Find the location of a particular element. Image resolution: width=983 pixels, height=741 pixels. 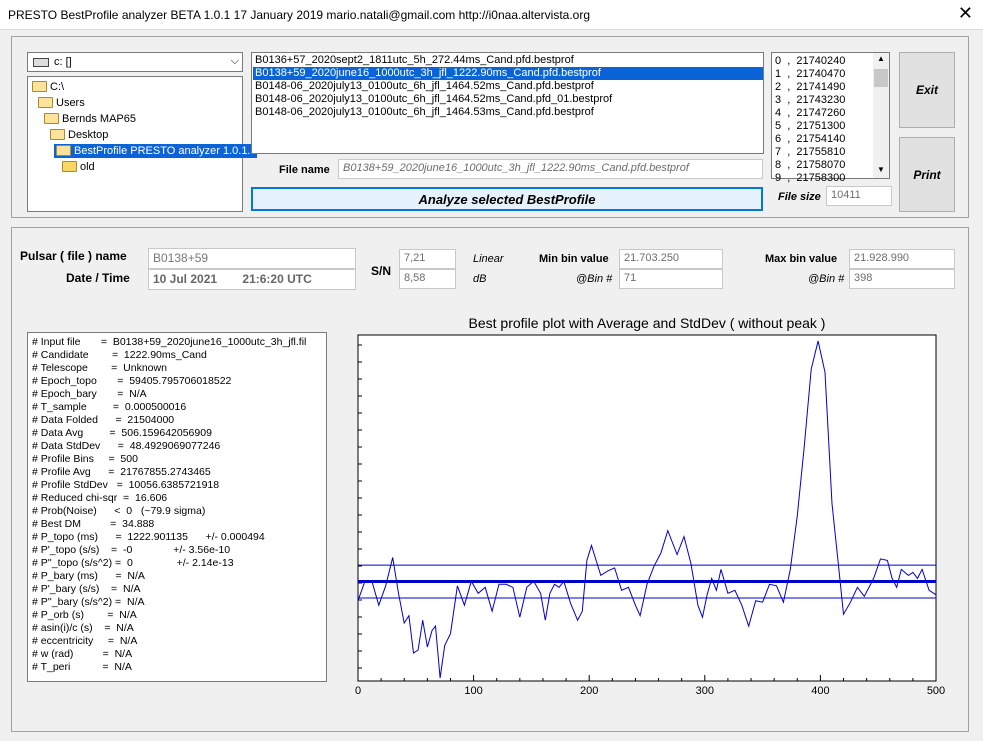

tree-item-label: old is located at coordinates (87, 167).